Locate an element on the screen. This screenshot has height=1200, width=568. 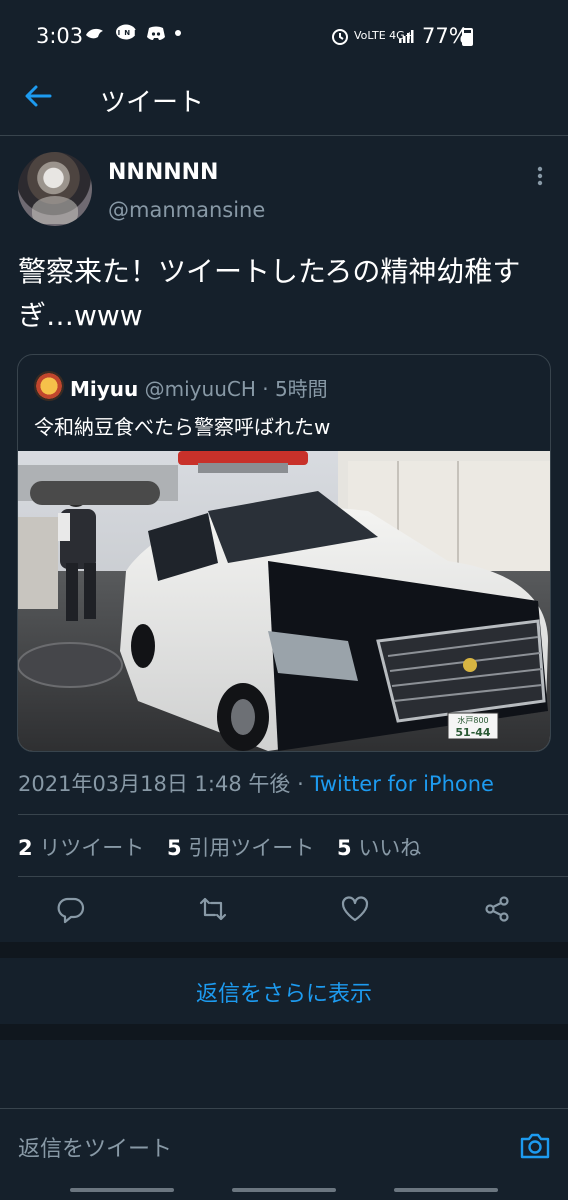
tweet-stats: 2 リツイート 5 引用ツイート 5 いいね is located at coordinates (227, 847).